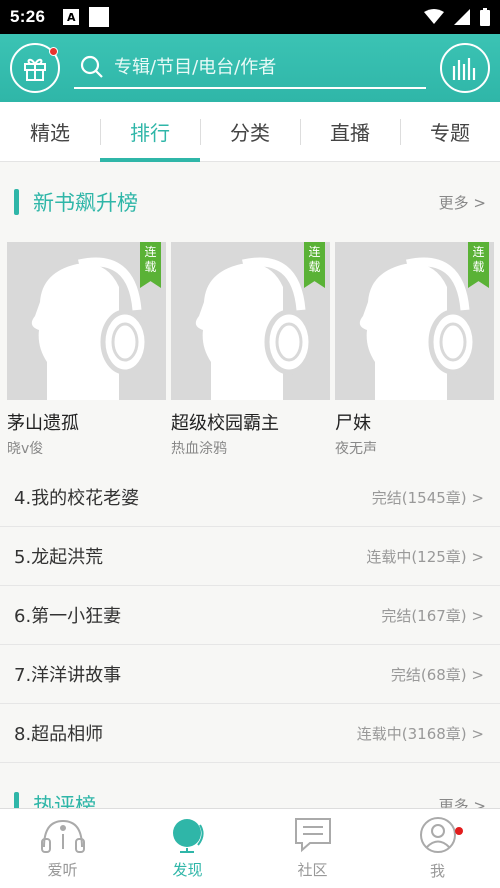  I want to click on more-link: 更多 >, so click(462, 202).